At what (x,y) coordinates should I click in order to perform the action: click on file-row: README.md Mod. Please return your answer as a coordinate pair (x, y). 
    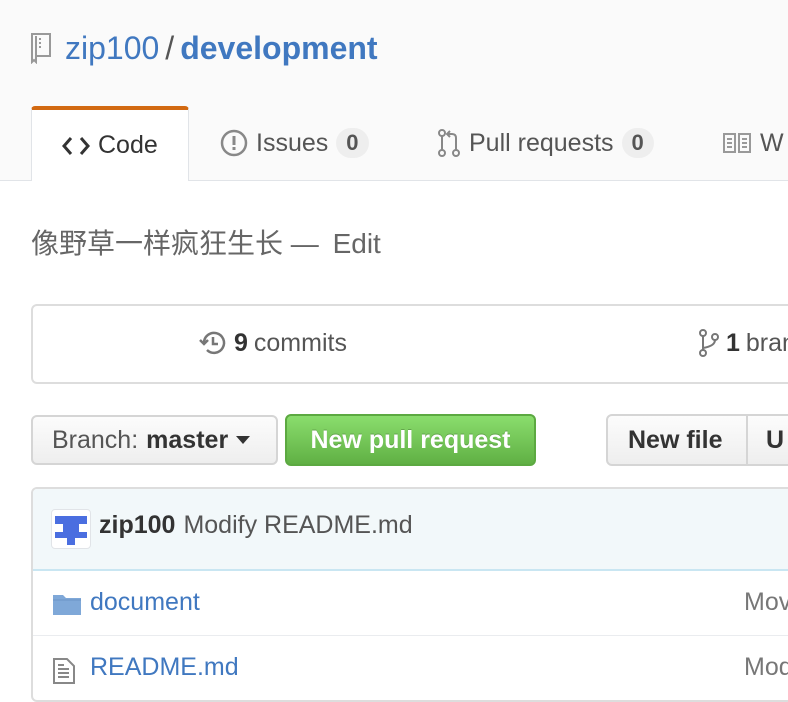
    Looking at the image, I should click on (410, 668).